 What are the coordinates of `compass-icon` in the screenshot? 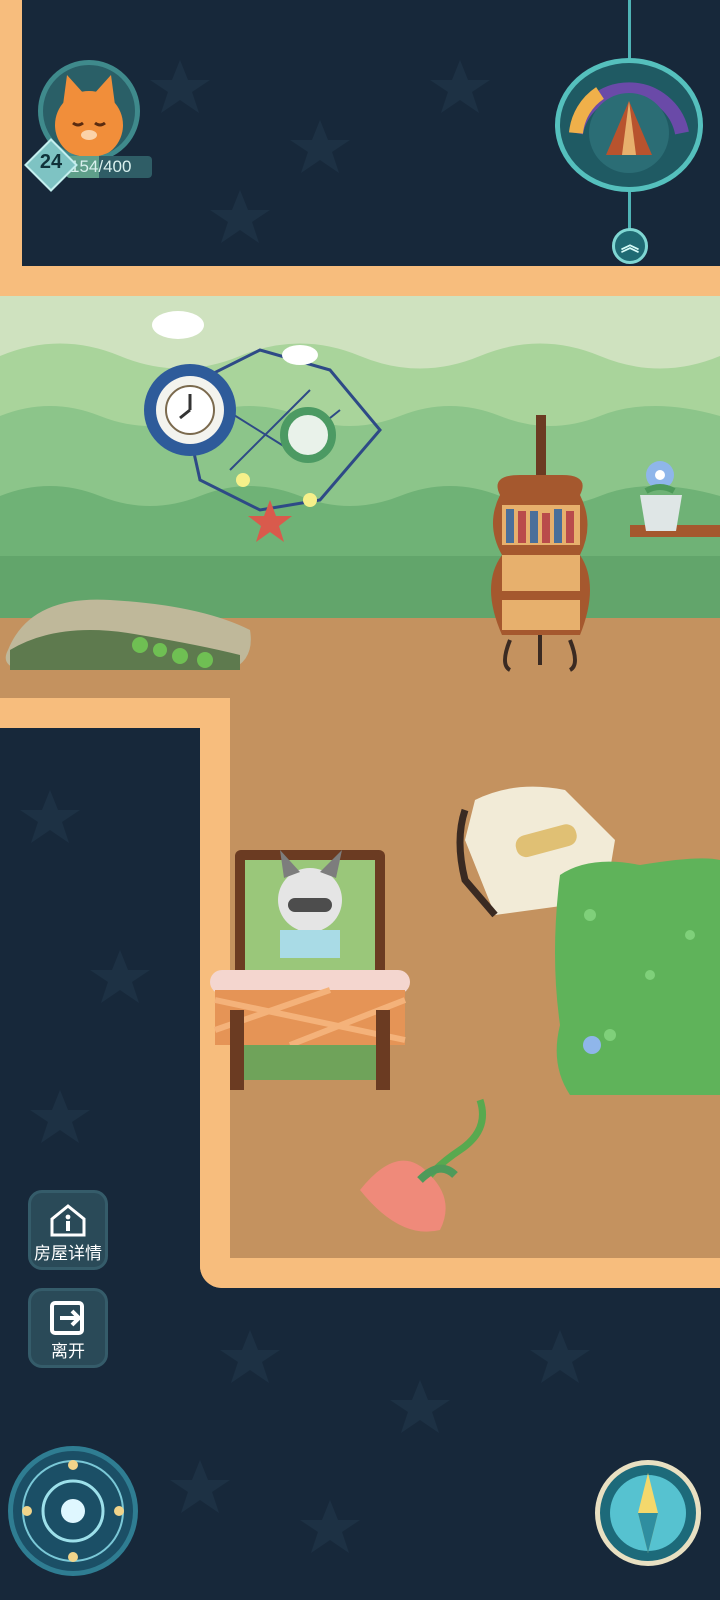 It's located at (648, 1513).